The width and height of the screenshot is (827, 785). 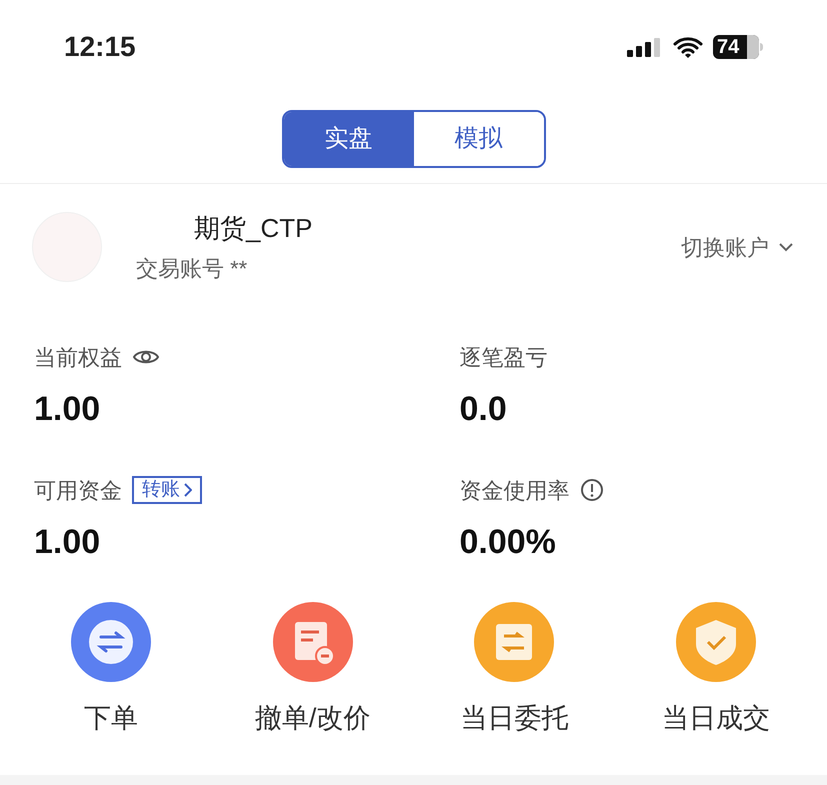 I want to click on transfer-button: 转账, so click(x=167, y=490).